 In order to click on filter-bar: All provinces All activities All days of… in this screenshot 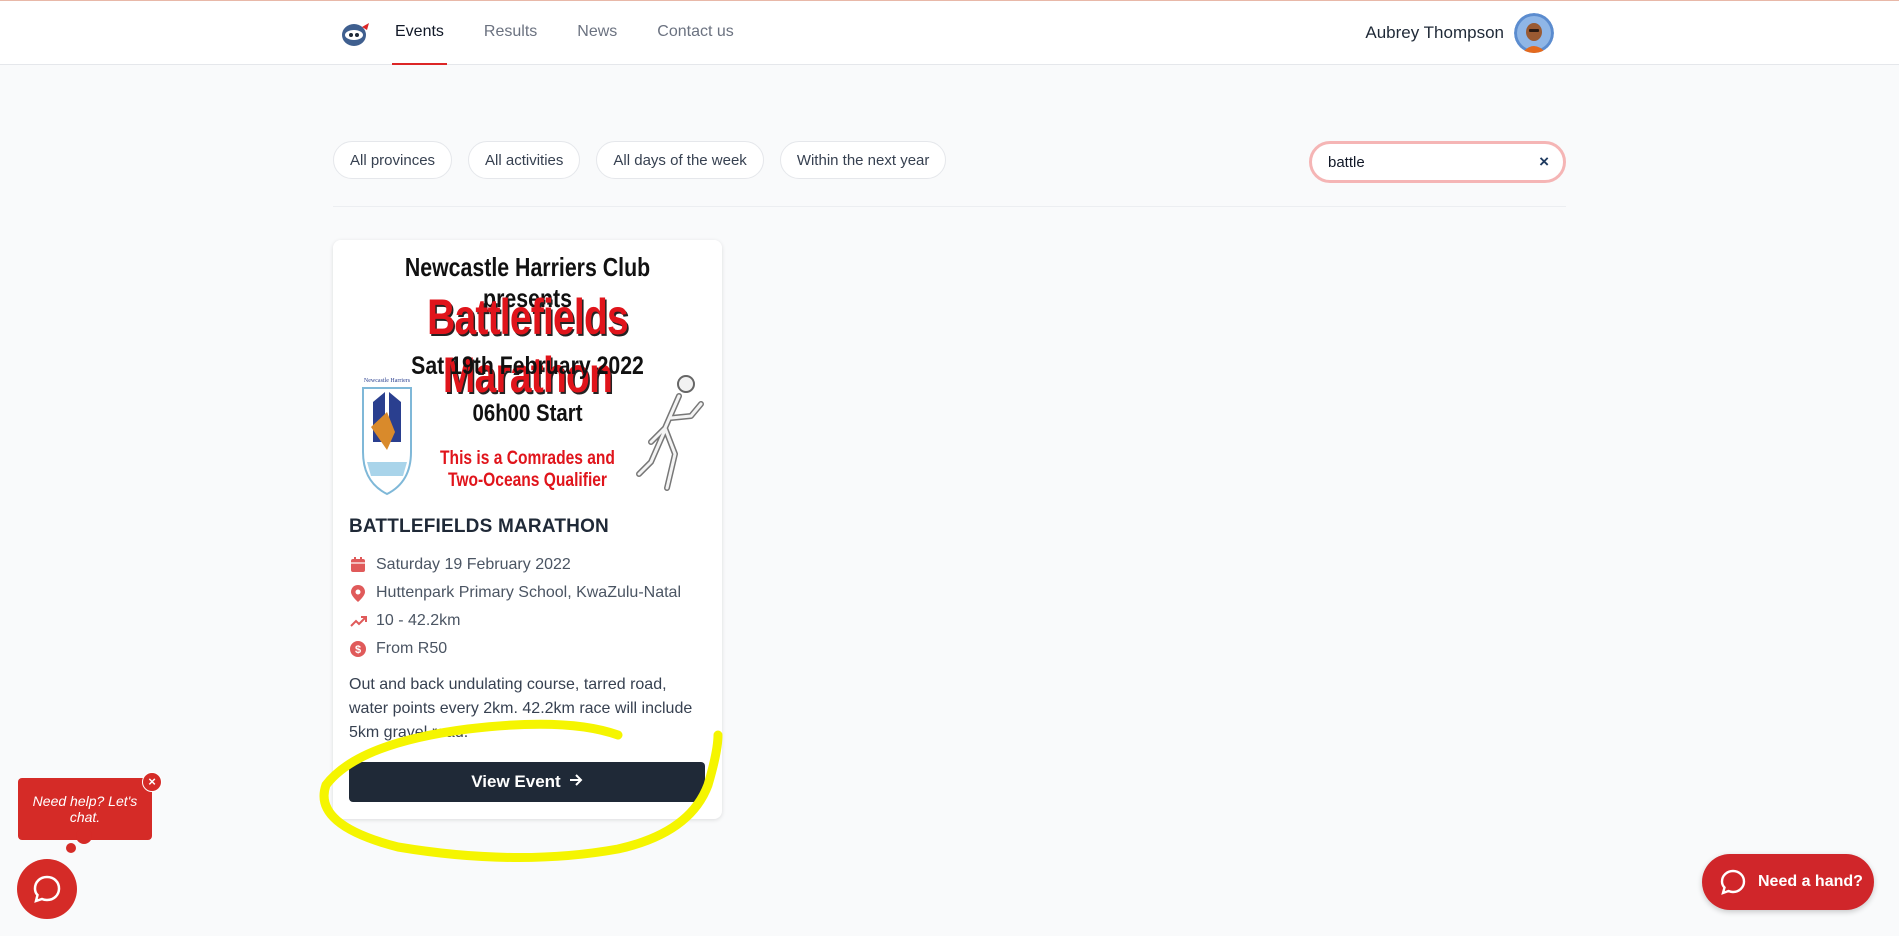, I will do `click(647, 160)`.